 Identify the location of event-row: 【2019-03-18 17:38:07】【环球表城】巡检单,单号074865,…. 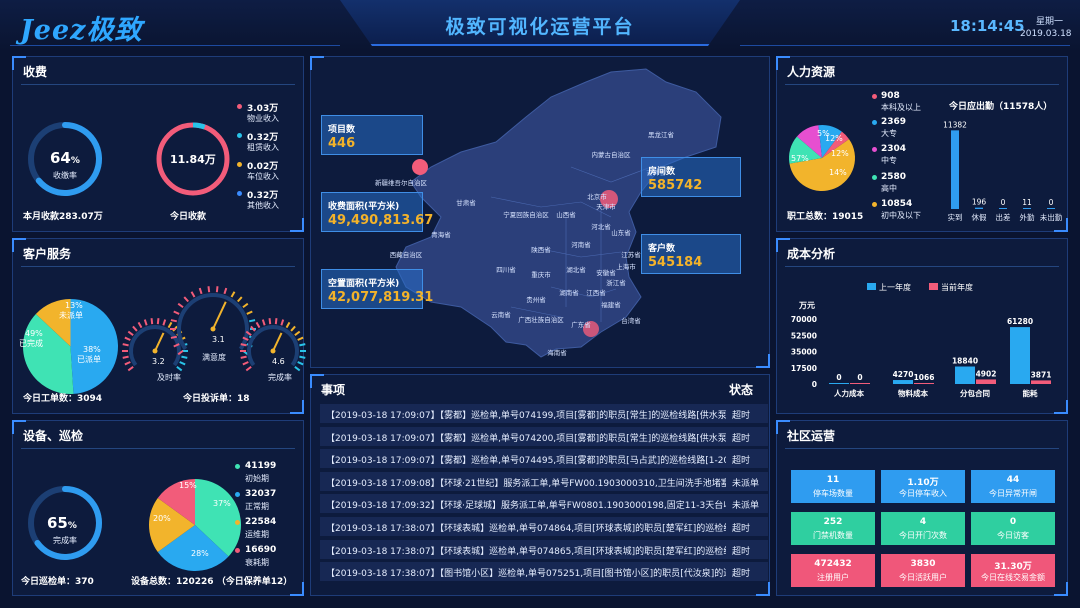
(544, 549).